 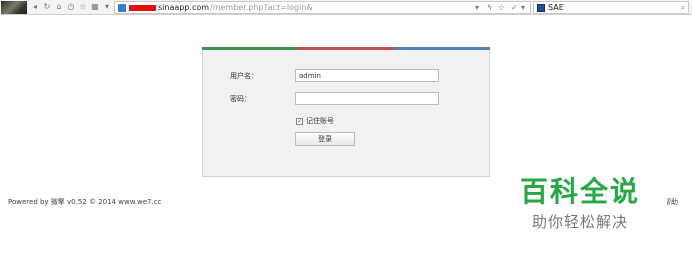 I want to click on check-icon: ✓, so click(x=514, y=8).